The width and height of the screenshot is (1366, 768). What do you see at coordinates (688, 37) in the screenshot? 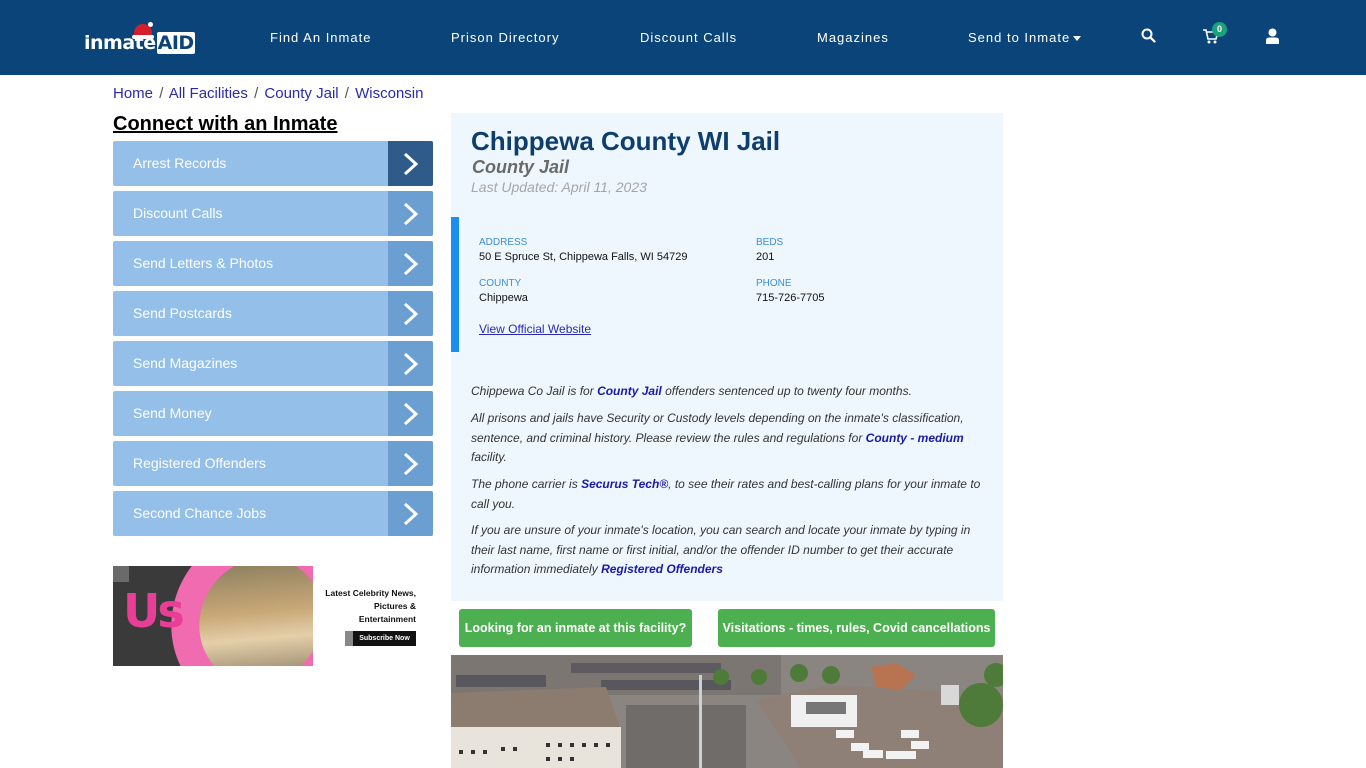
I see `nav-discount-calls: Discount Calls` at bounding box center [688, 37].